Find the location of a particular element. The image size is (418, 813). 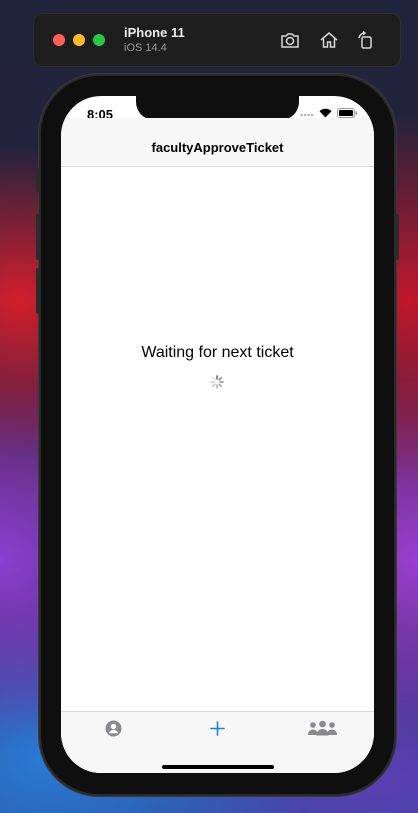

screenshot-icon is located at coordinates (290, 40).